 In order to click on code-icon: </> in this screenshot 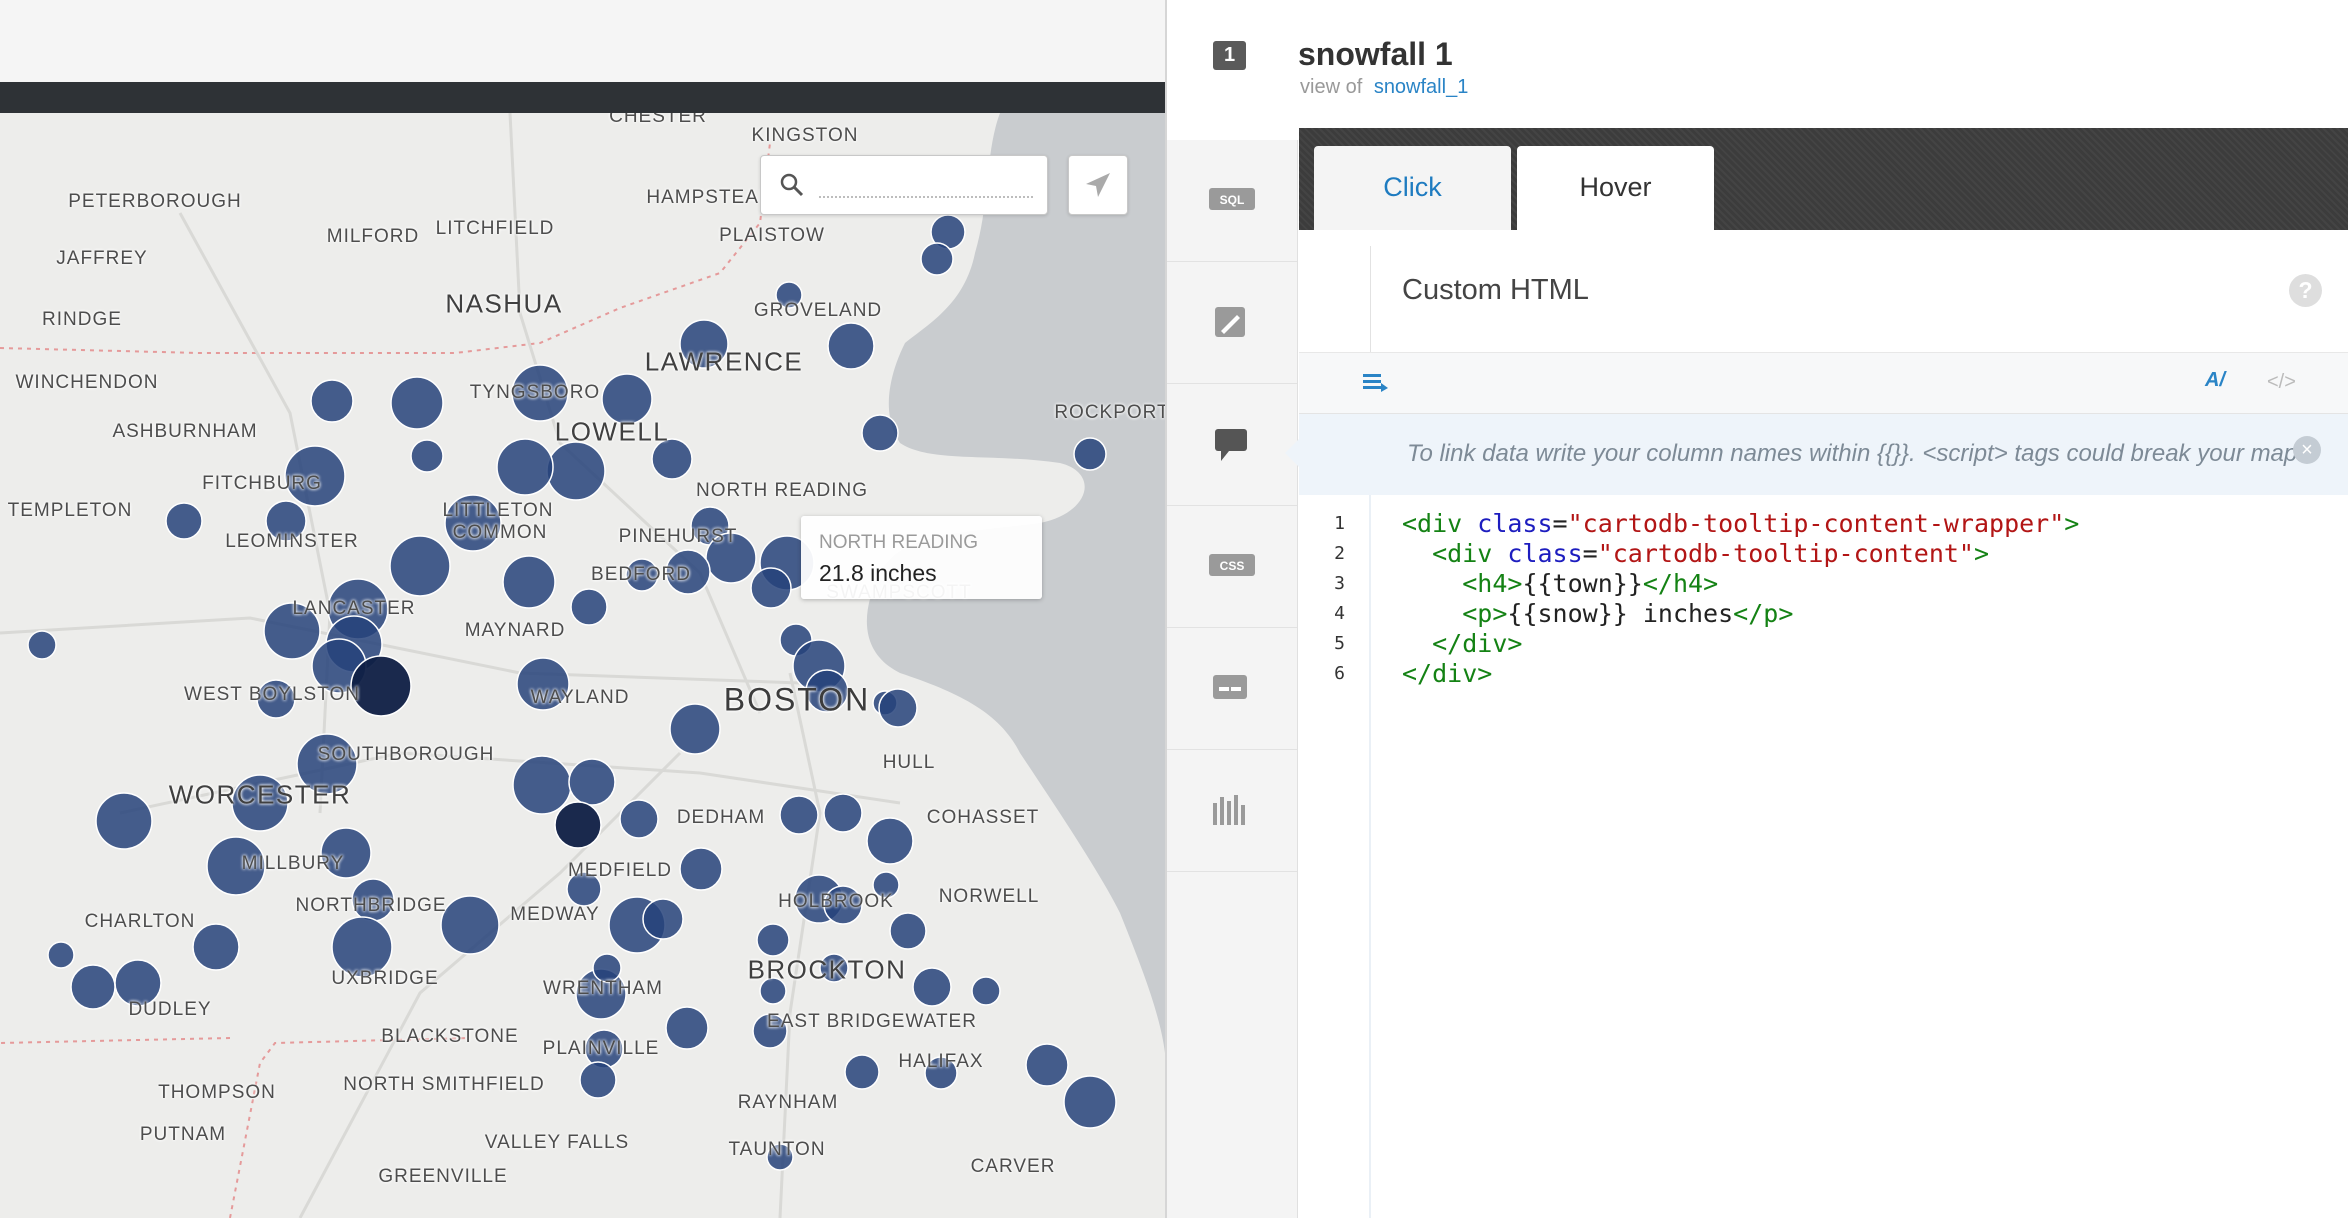, I will do `click(2281, 382)`.